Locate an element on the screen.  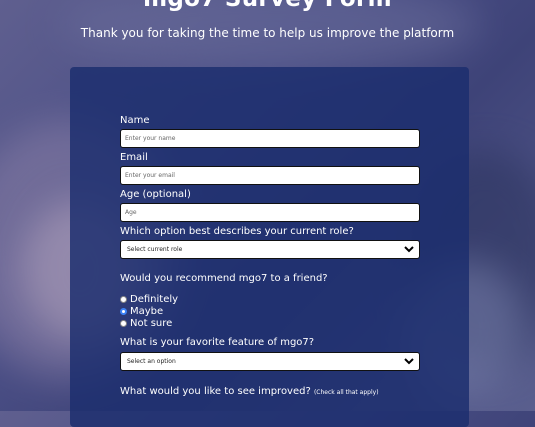
role-select: Select current role is located at coordinates (270, 249).